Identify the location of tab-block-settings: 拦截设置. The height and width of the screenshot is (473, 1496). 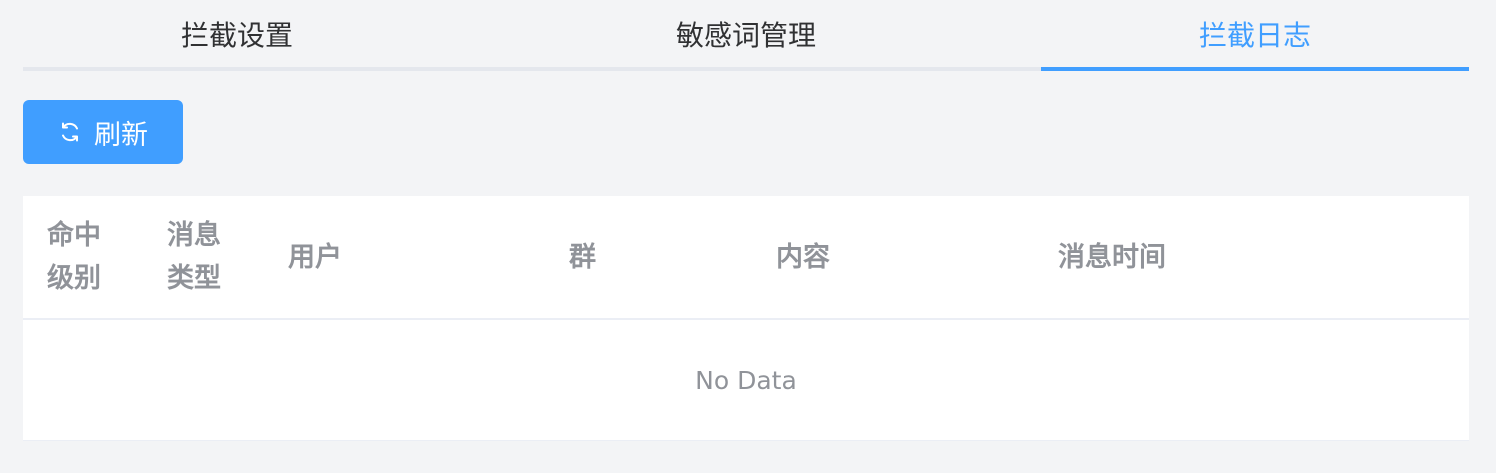
(237, 35).